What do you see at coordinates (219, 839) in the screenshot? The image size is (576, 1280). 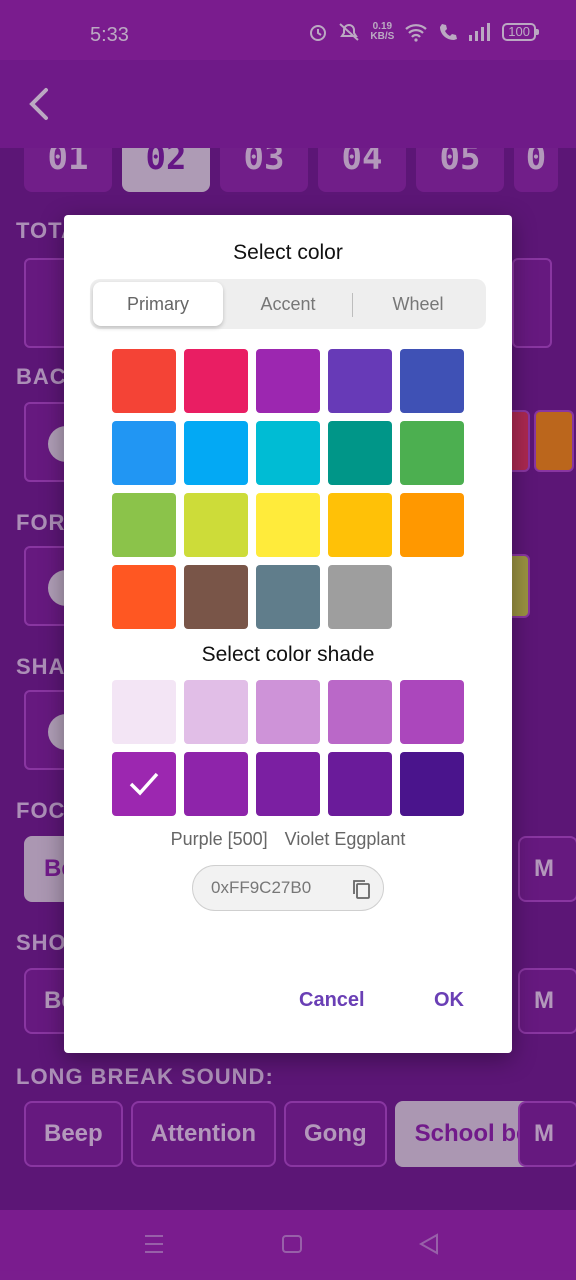 I see `color-name: Purple [500]` at bounding box center [219, 839].